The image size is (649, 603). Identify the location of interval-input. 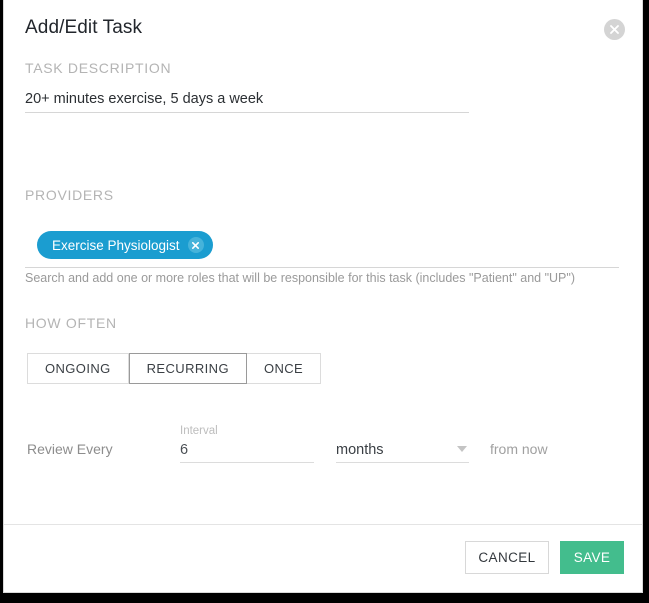
(247, 450).